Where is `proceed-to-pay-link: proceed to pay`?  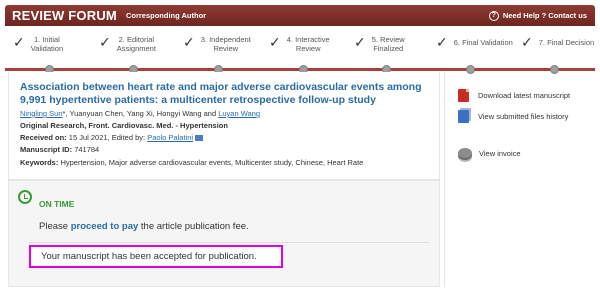 proceed-to-pay-link: proceed to pay is located at coordinates (105, 226).